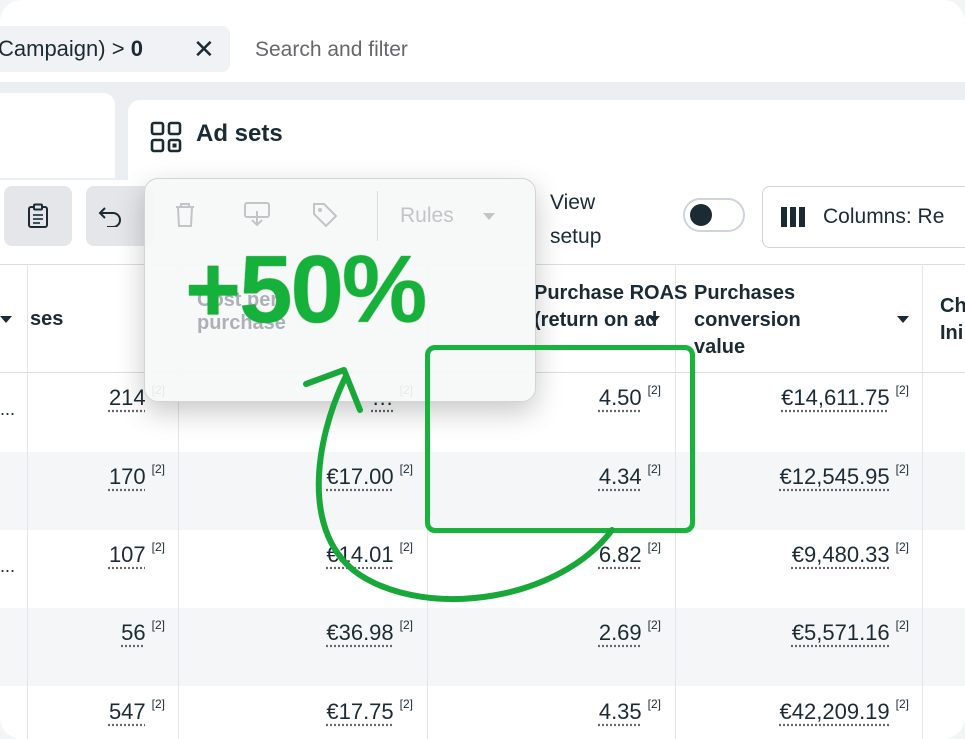 The height and width of the screenshot is (739, 965). What do you see at coordinates (127, 554) in the screenshot?
I see `cell-purchases-value: 107` at bounding box center [127, 554].